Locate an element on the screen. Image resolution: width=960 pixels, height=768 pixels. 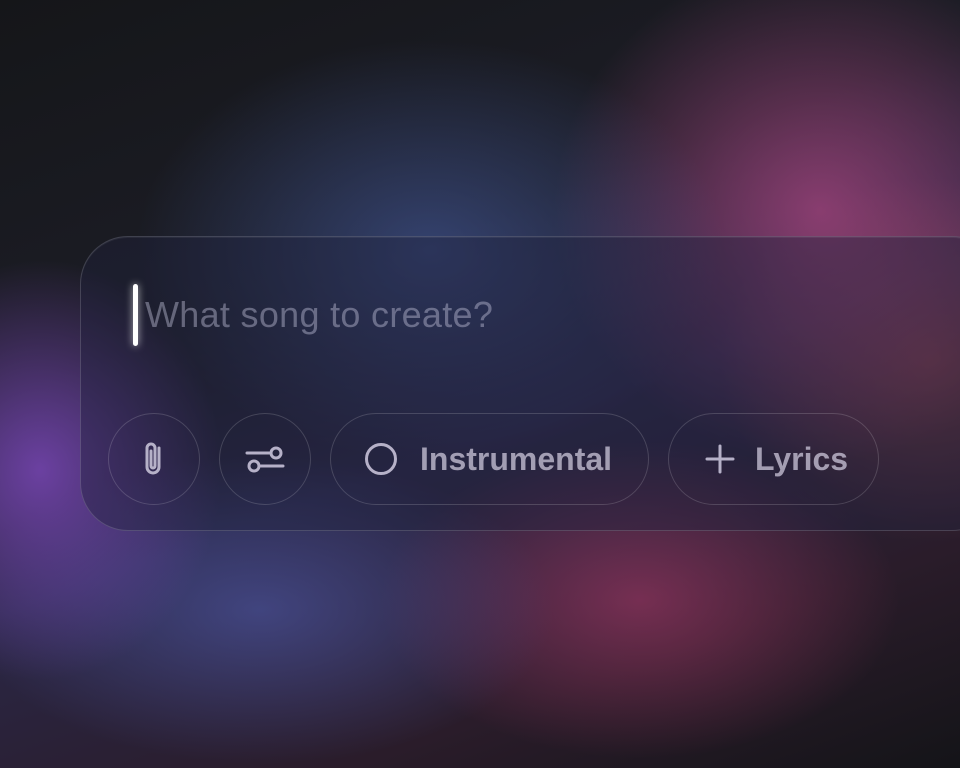
song-prompt-input: What song to create? is located at coordinates (543, 315).